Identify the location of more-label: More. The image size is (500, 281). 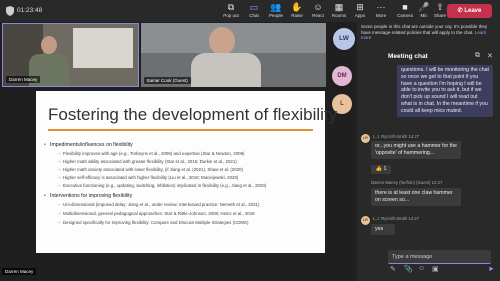
(381, 15).